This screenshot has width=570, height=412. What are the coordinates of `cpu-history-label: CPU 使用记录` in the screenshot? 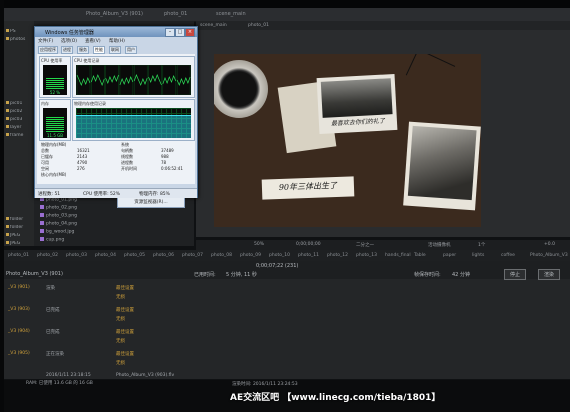 It's located at (87, 60).